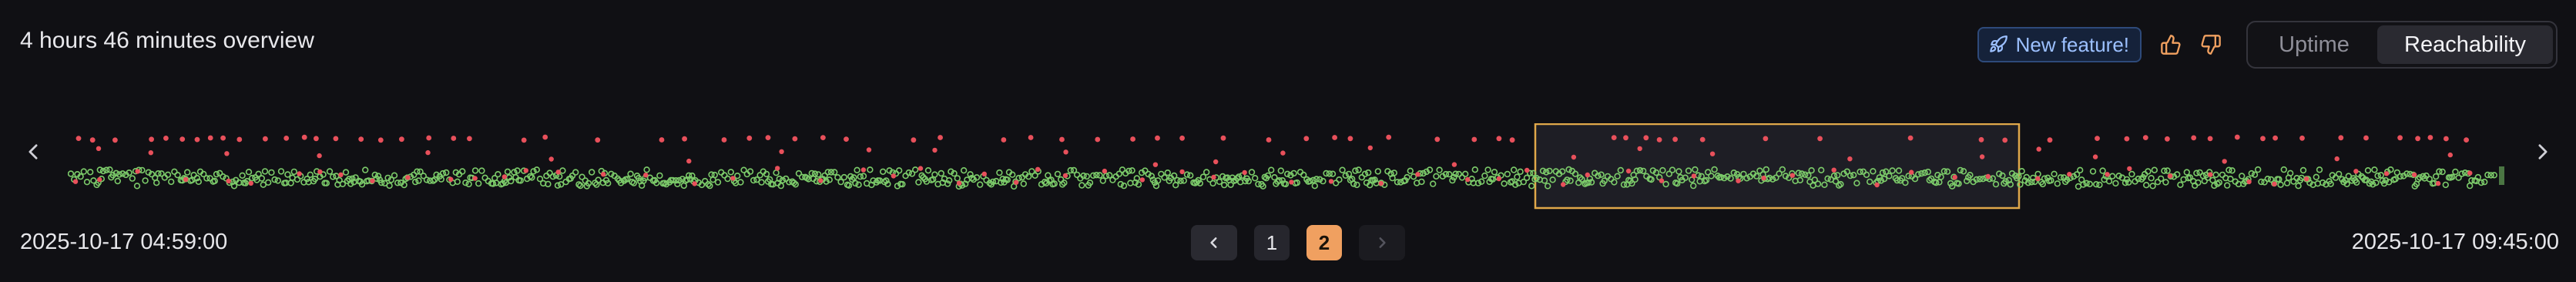 The width and height of the screenshot is (2576, 282). Describe the element at coordinates (1998, 43) in the screenshot. I see `rocket-icon` at that location.